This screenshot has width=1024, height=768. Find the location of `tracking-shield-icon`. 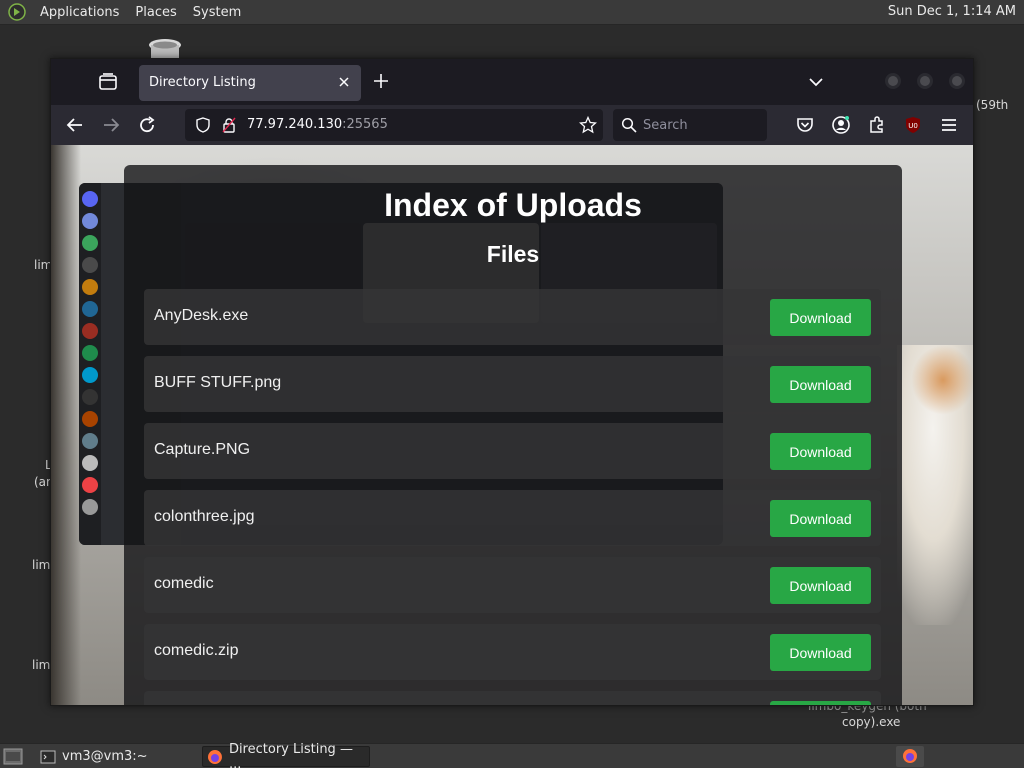

tracking-shield-icon is located at coordinates (203, 125).